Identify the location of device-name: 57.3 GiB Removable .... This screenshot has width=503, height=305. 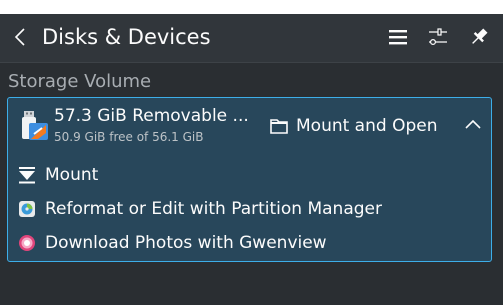
(151, 116).